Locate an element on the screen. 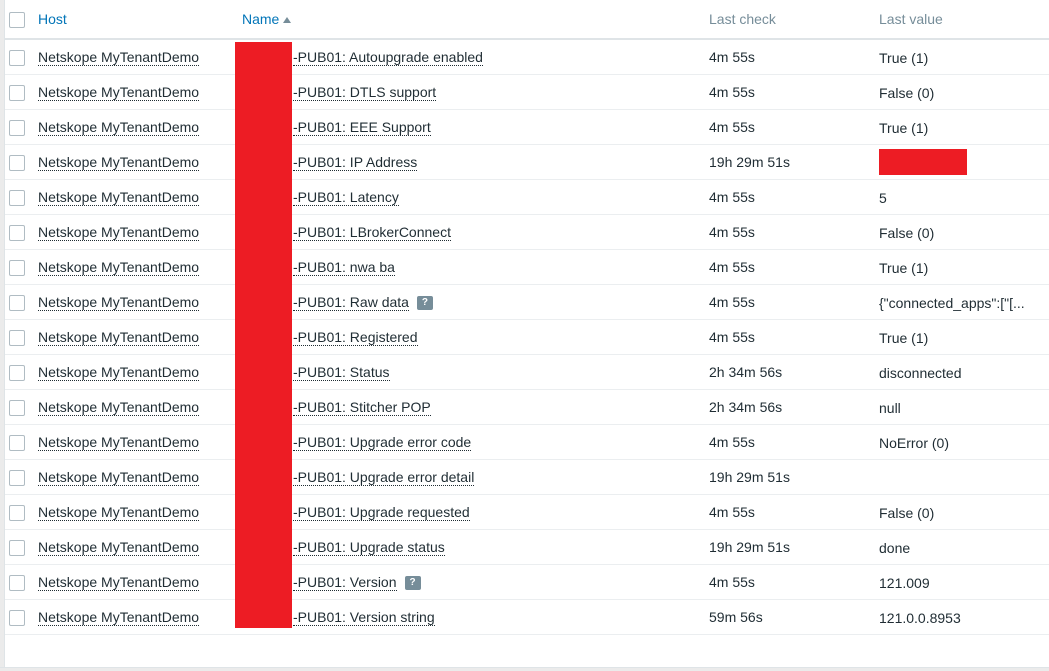 The image size is (1049, 671). column-header-last-value: Last value is located at coordinates (964, 20).